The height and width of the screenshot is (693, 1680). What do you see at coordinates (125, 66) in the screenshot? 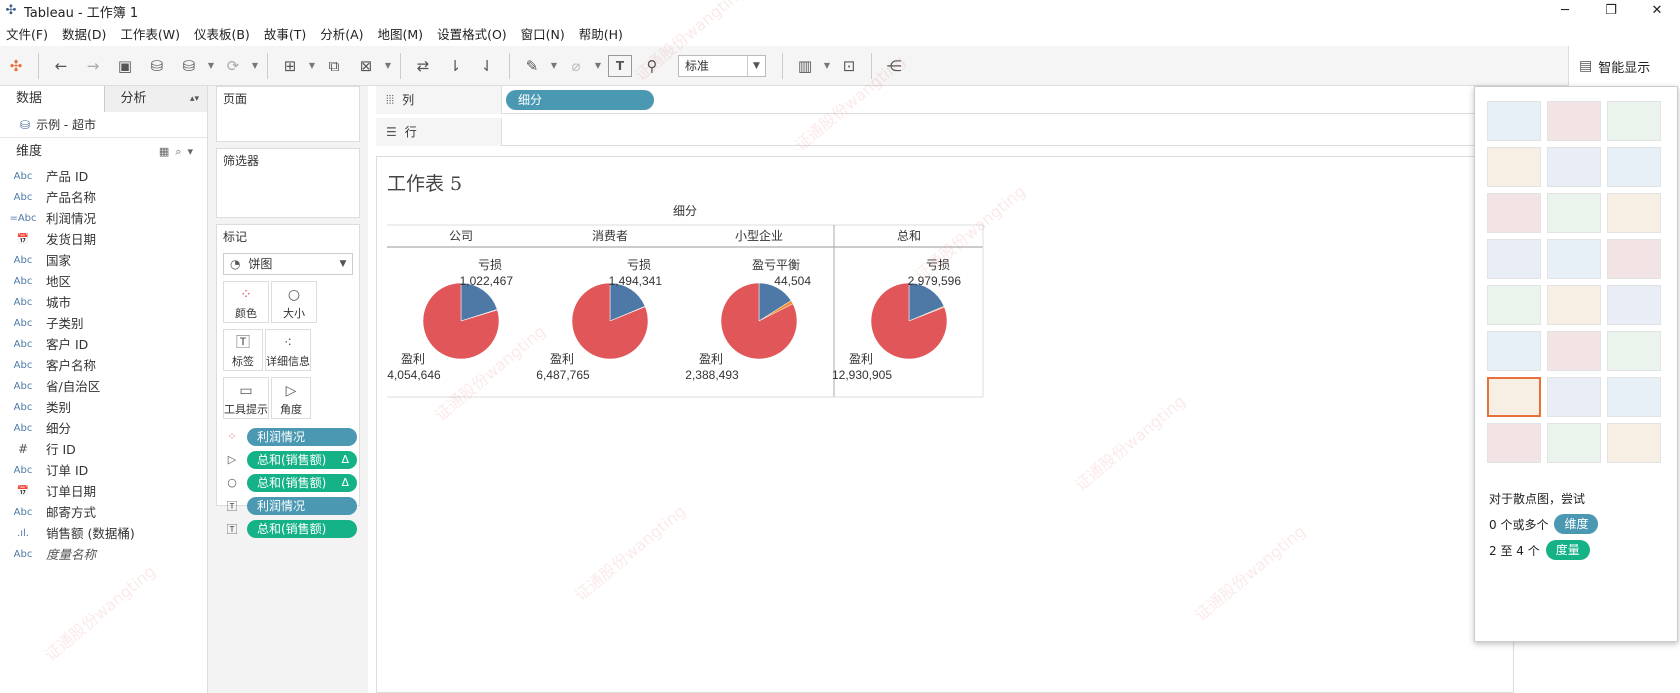
I see `save-icon: ▣` at bounding box center [125, 66].